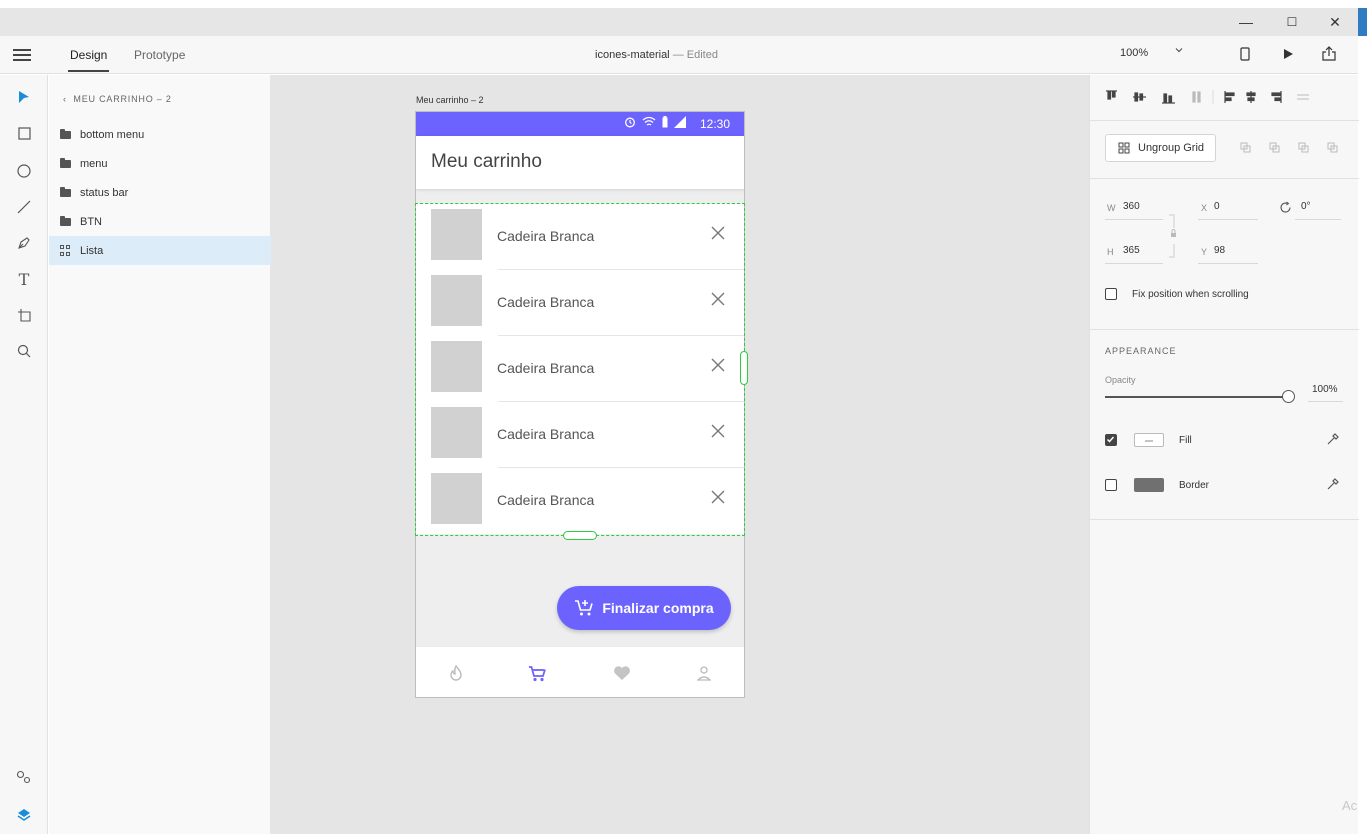 The image size is (1367, 834). Describe the element at coordinates (112, 134) in the screenshot. I see `layer-label: bottom menu` at that location.